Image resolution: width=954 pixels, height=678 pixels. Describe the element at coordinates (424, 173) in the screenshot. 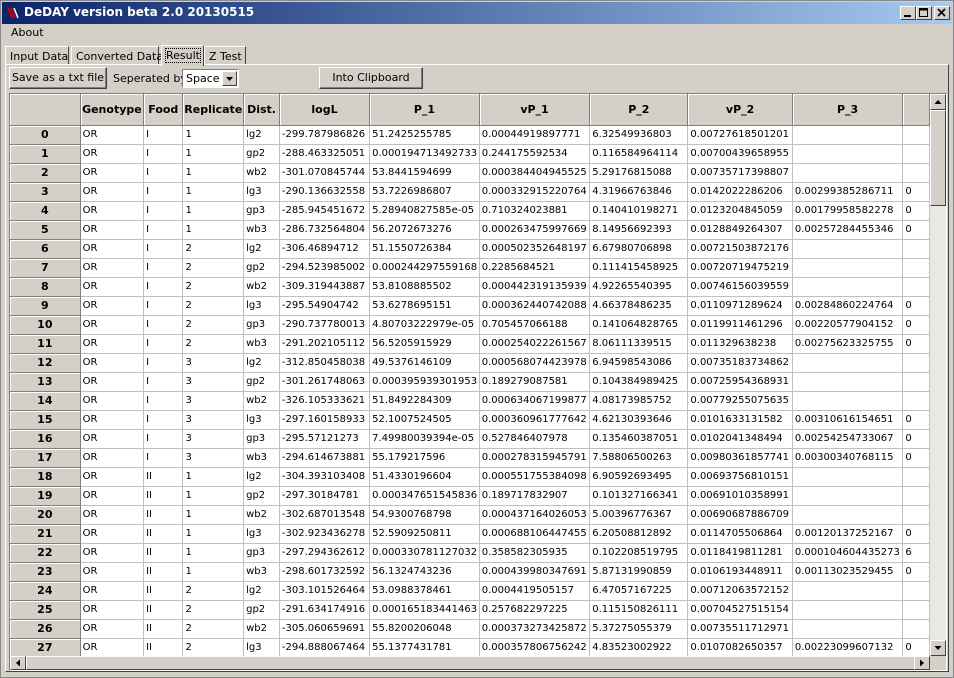

I see `table-cell: 53.8441594699` at that location.